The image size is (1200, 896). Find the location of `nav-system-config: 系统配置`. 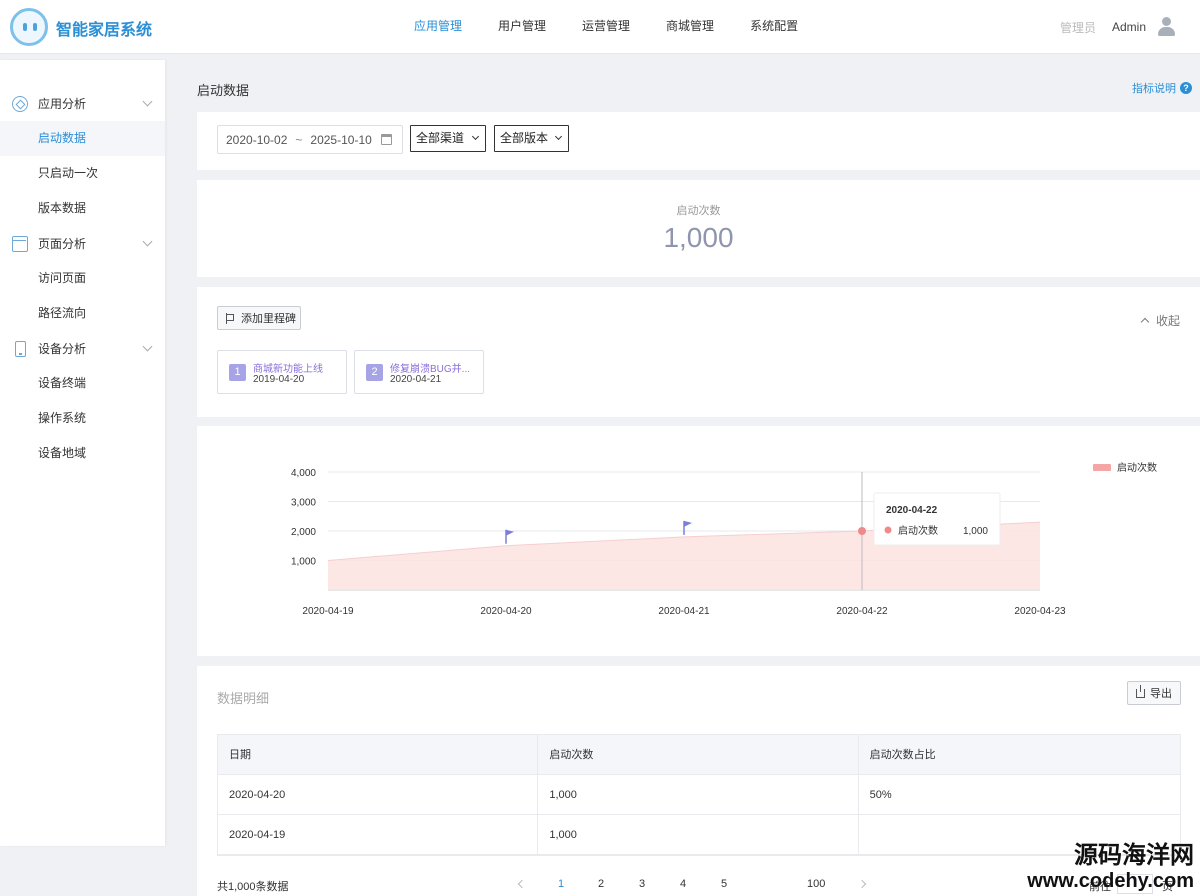

nav-system-config: 系统配置 is located at coordinates (774, 27).